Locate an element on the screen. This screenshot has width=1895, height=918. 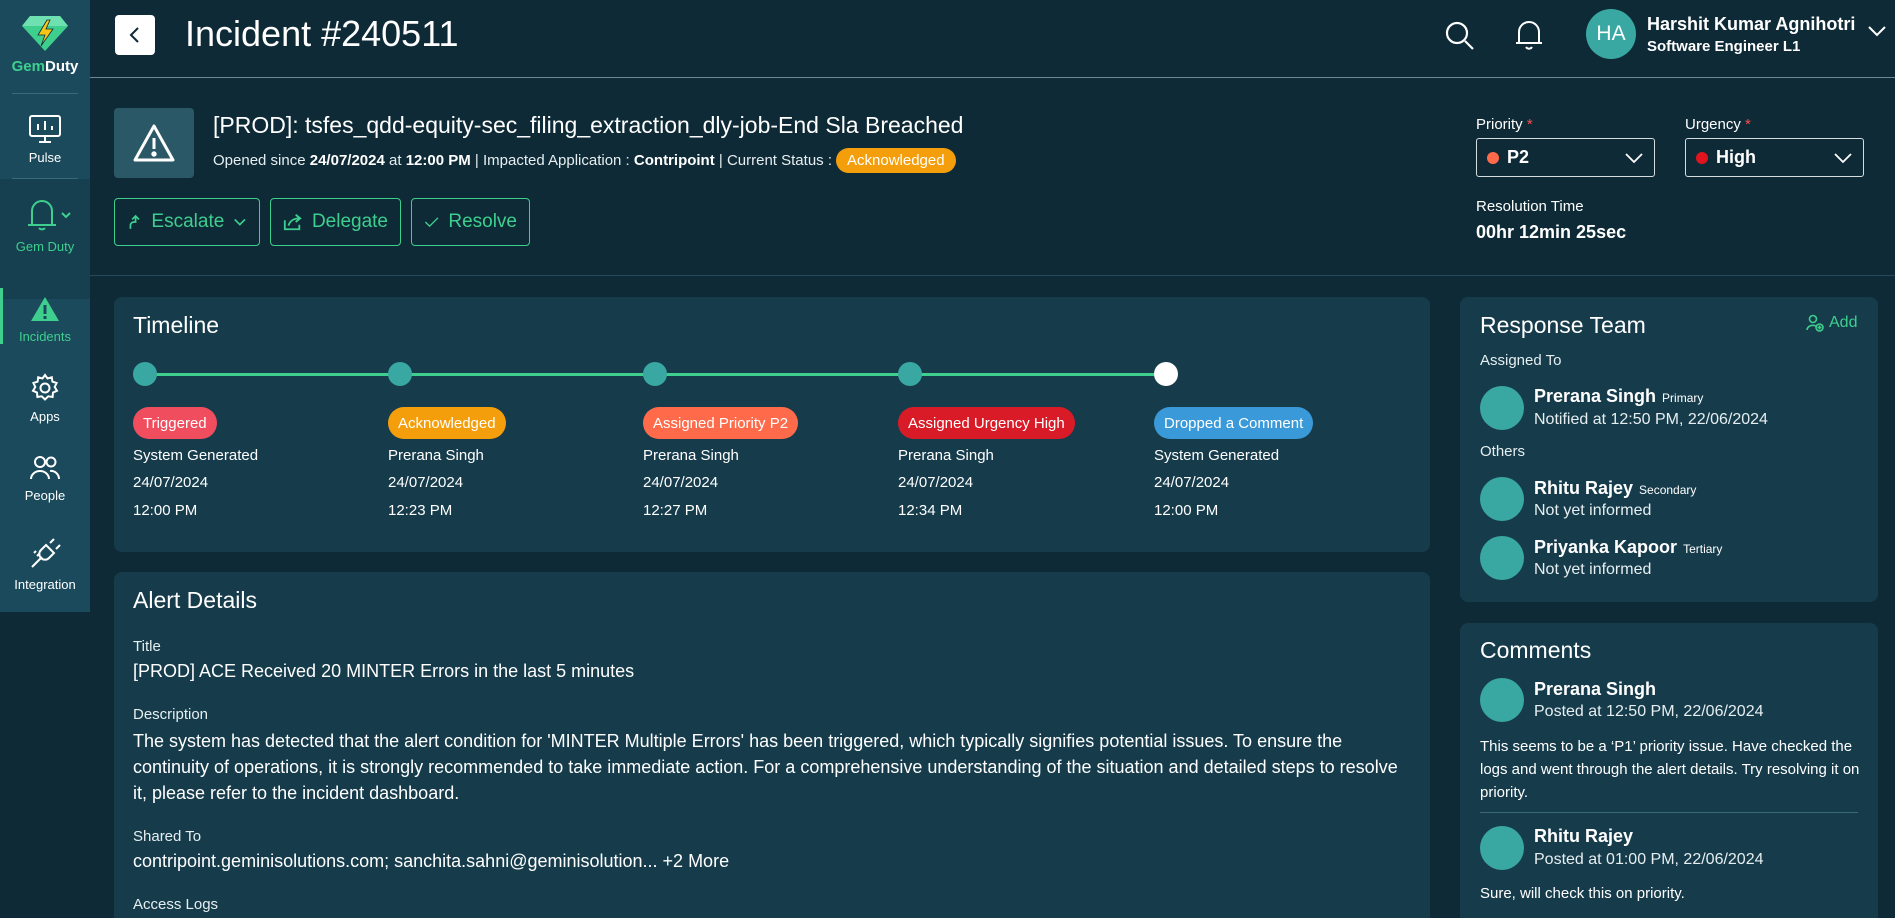
sidebar-item-people: People is located at coordinates (45, 478).